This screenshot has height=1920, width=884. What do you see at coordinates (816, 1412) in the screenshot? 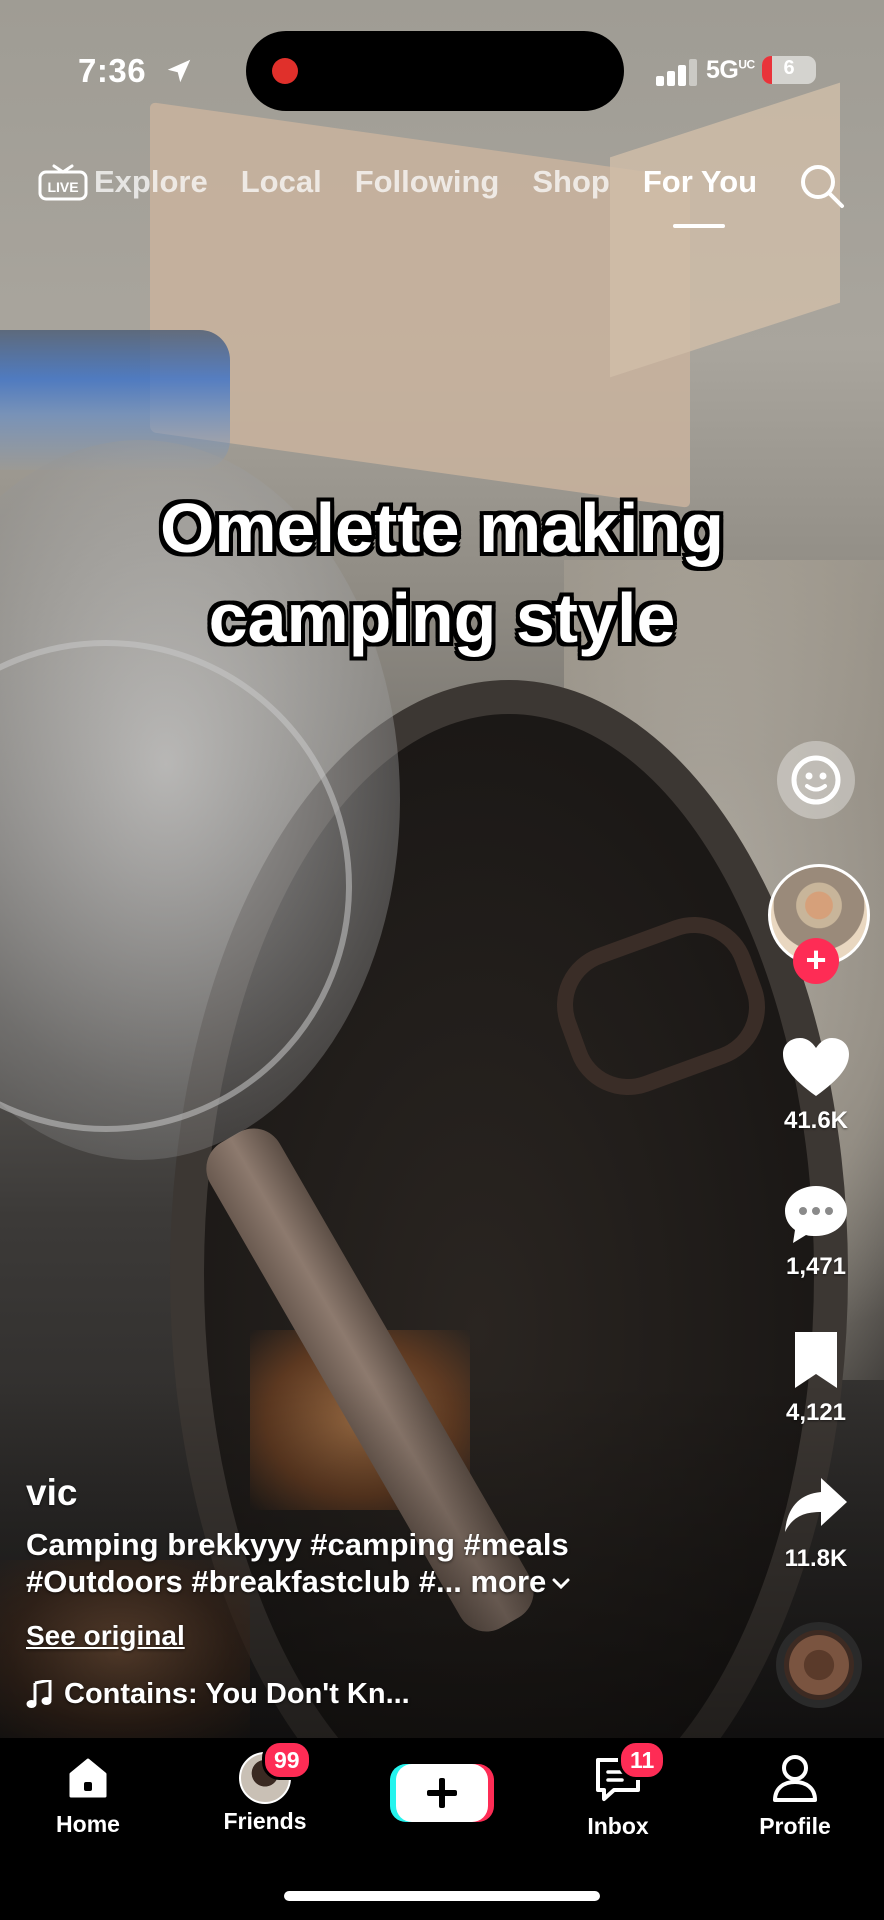
I see `save-count: 4,121` at bounding box center [816, 1412].